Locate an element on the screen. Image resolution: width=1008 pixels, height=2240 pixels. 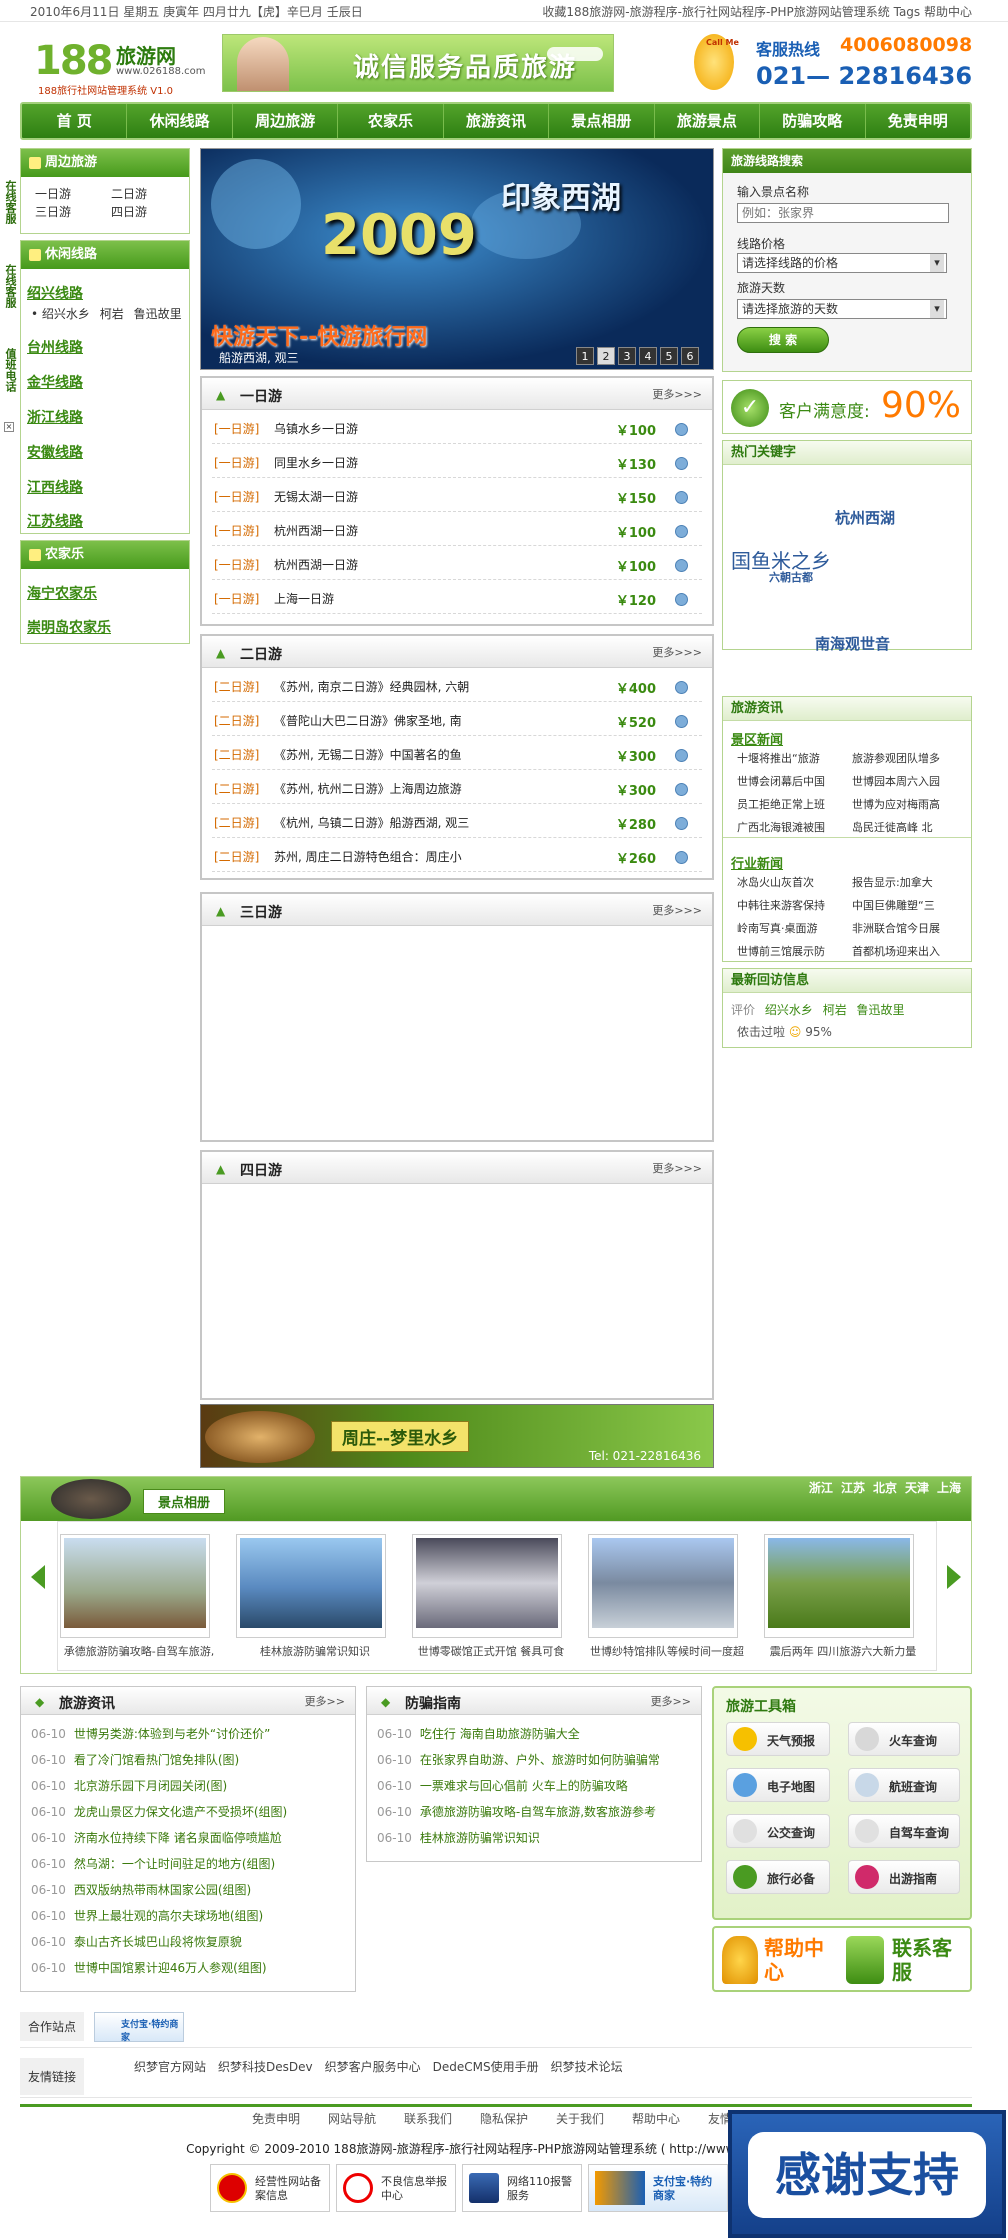
news-item: 06-10 然乌湖：一个让时间驻足的地方(组图) is located at coordinates (188, 1864).